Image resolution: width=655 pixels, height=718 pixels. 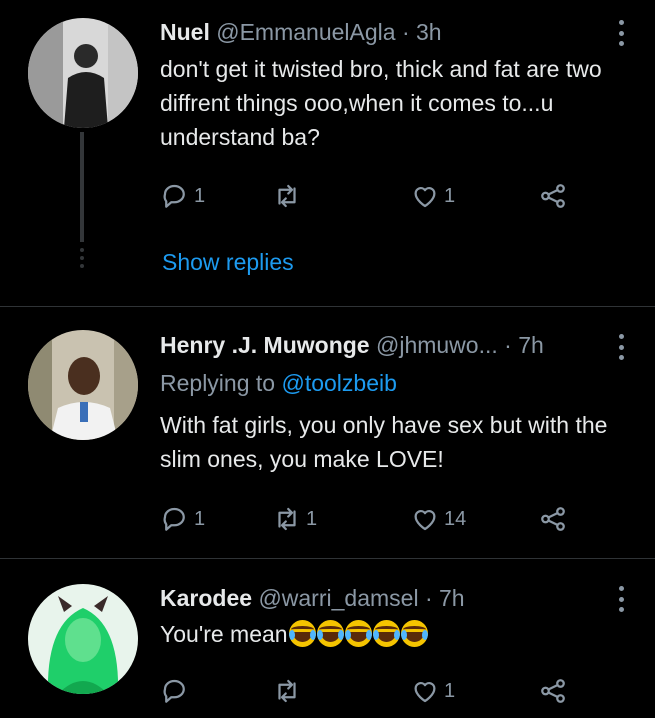 I want to click on author-name: Henry .J. Muwonge, so click(x=265, y=345).